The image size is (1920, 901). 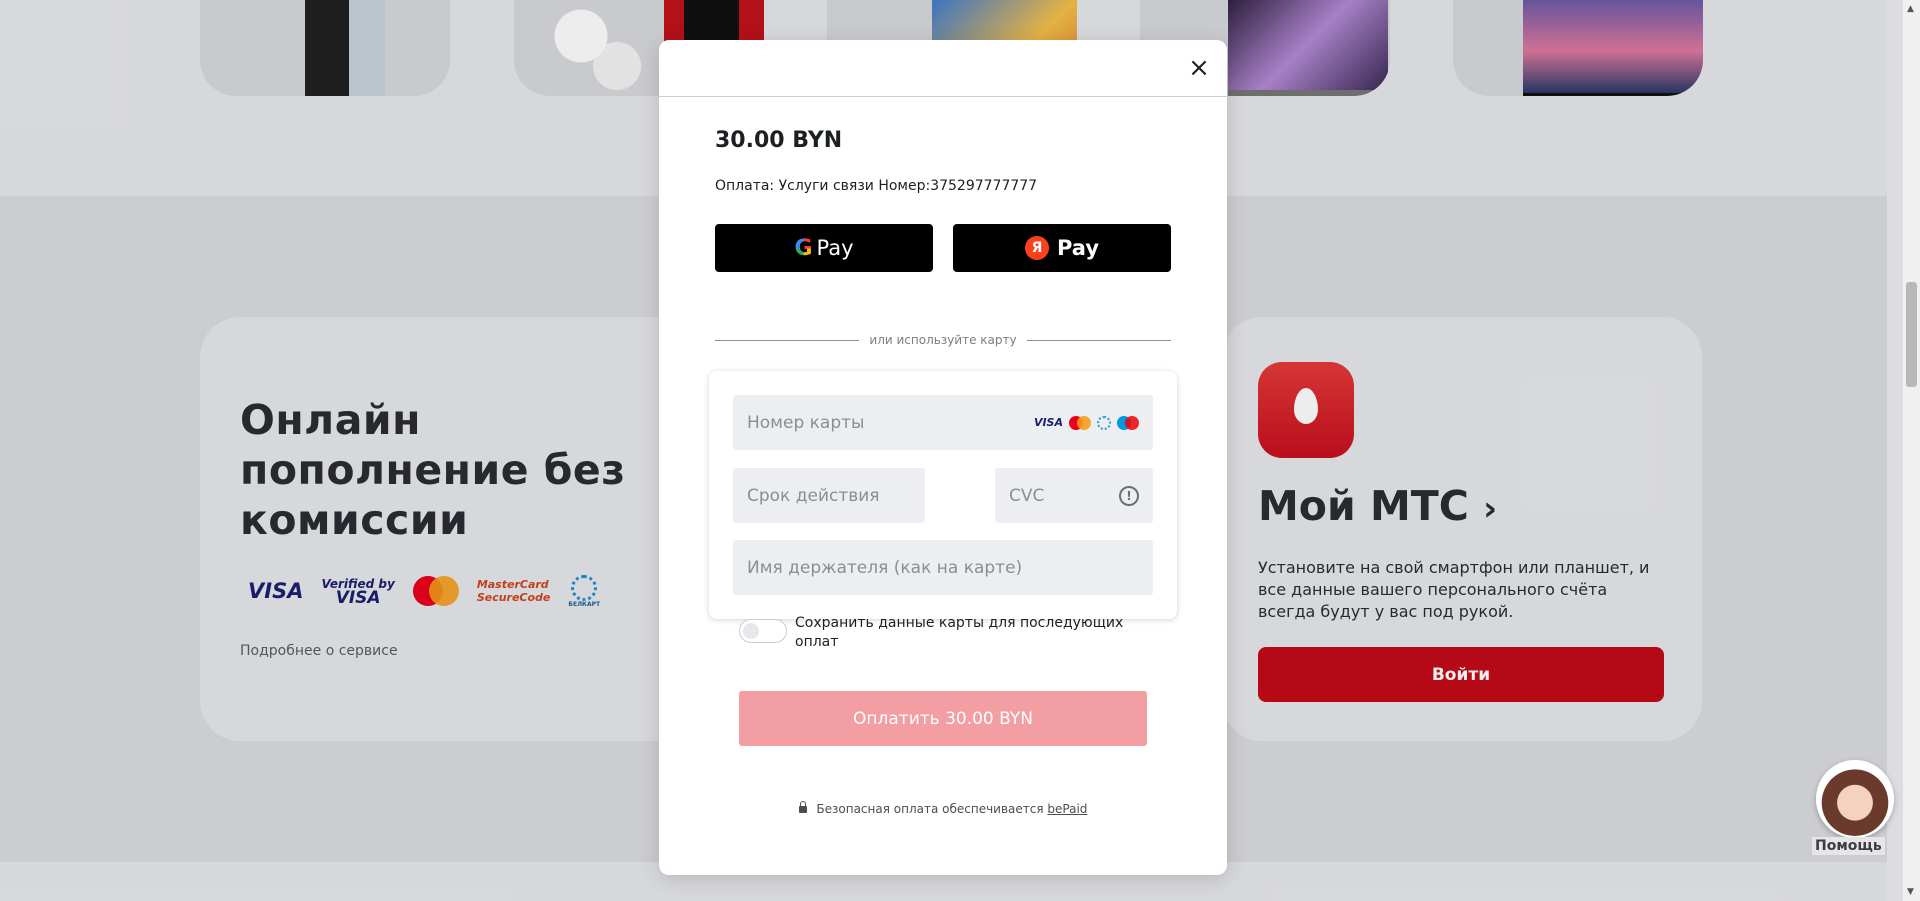 I want to click on divider-line-right, so click(x=1098, y=340).